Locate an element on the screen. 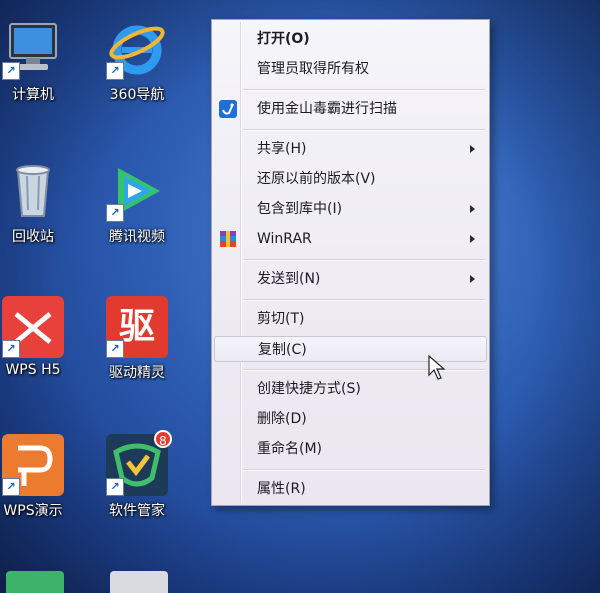  desktop-icon-driver-genius: 驱 ↗ 驱动精灵 is located at coordinates (137, 339).